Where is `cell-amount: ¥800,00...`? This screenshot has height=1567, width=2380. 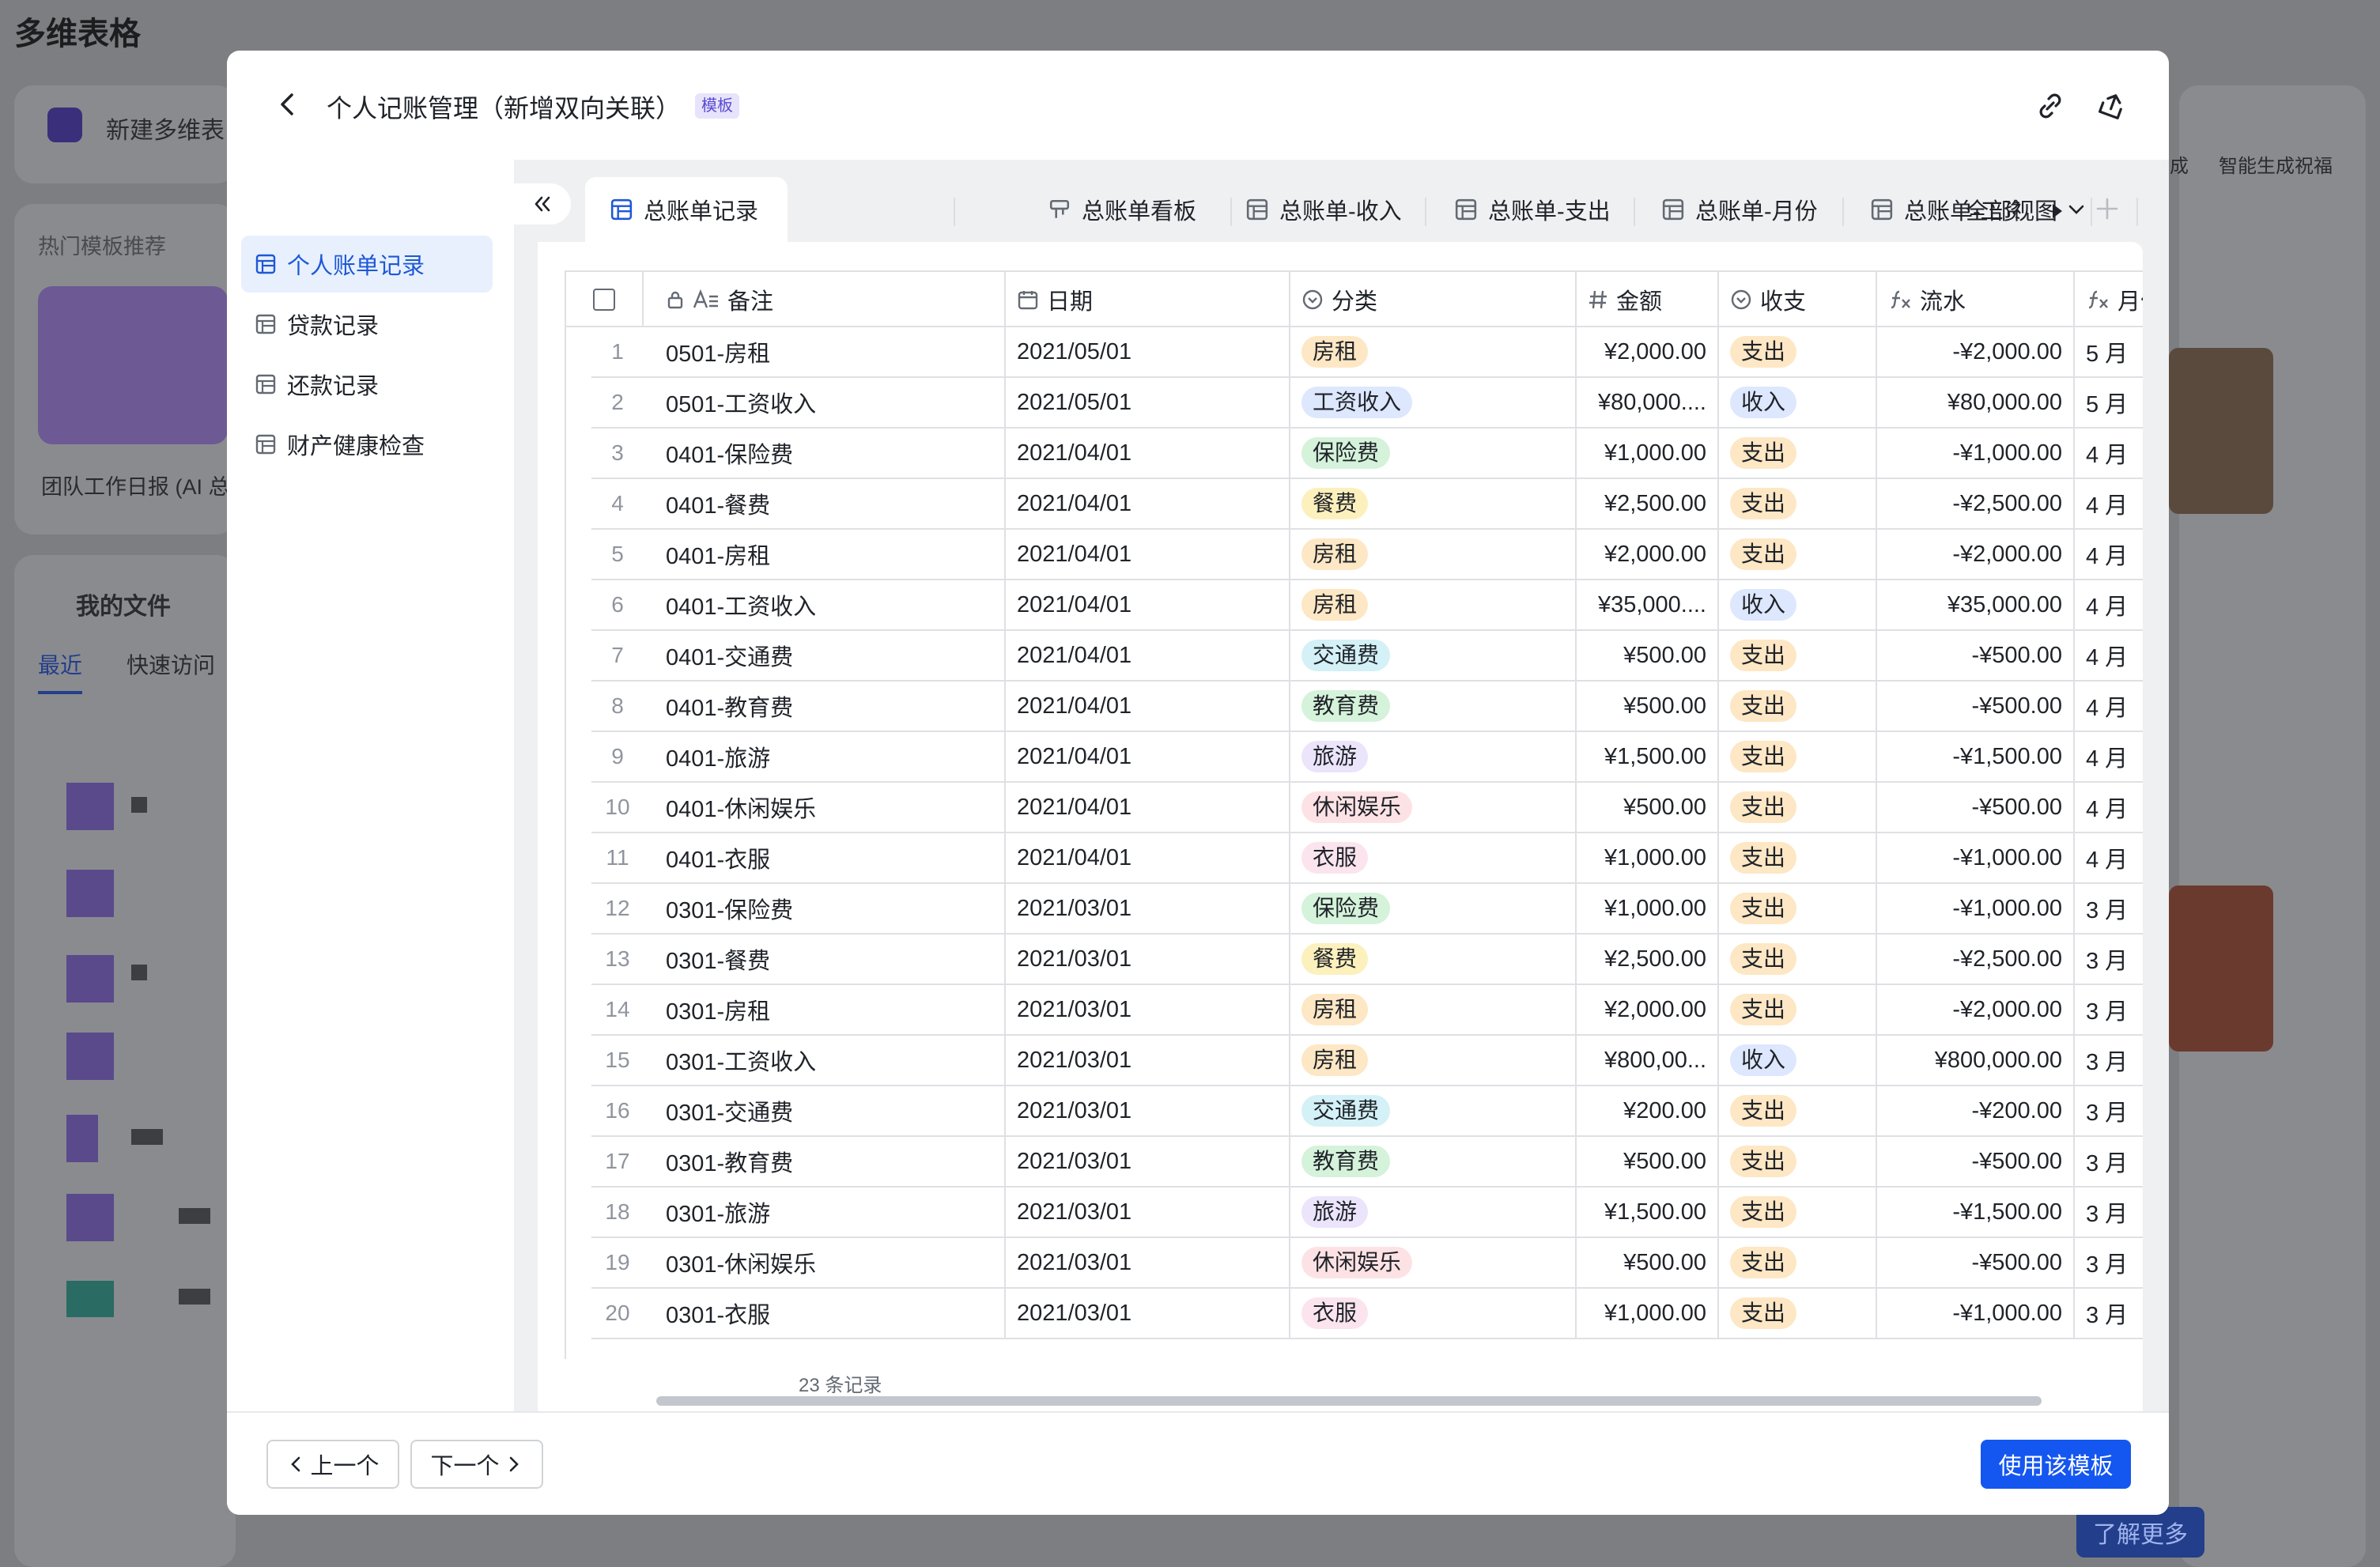 cell-amount: ¥800,00... is located at coordinates (1648, 1061).